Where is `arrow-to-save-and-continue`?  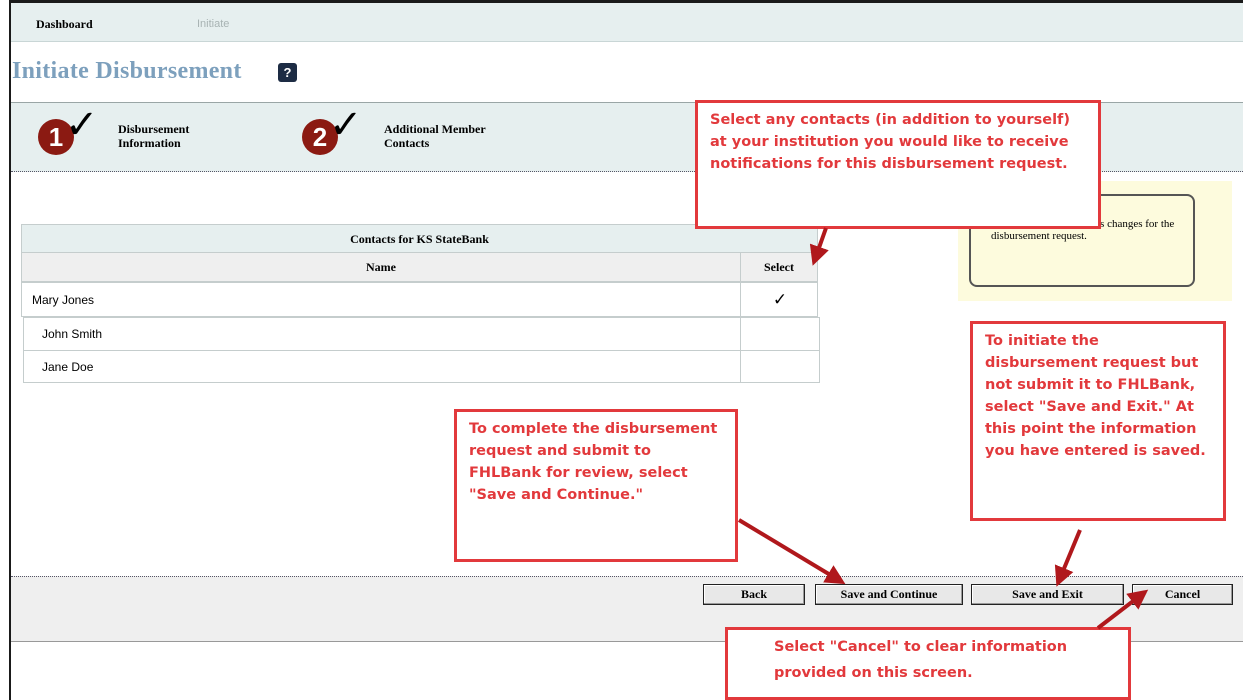
arrow-to-save-and-continue is located at coordinates (791, 551).